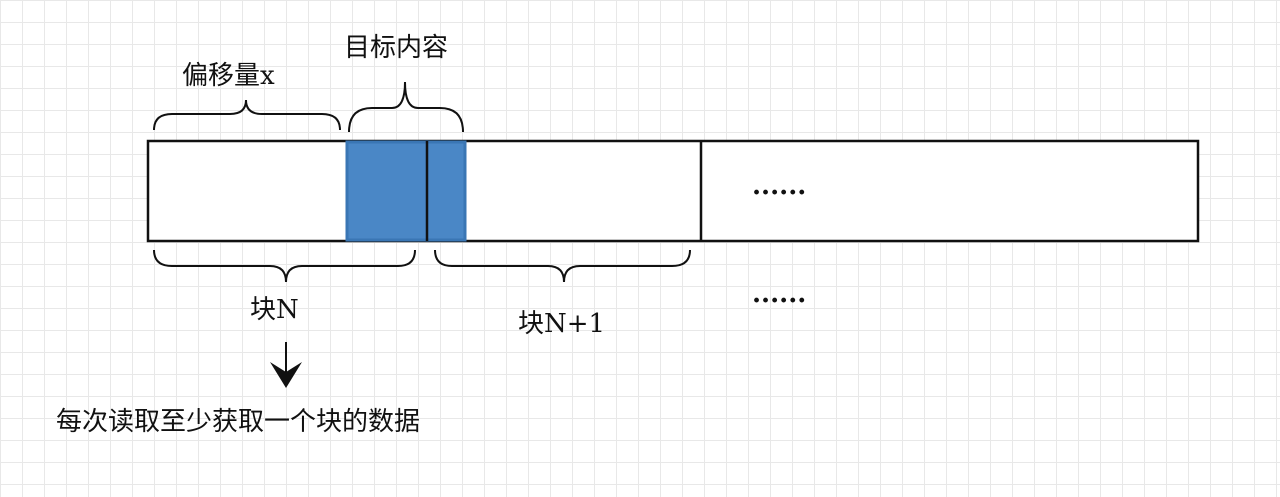 The image size is (1280, 497). I want to click on block-n-brace, so click(284, 266).